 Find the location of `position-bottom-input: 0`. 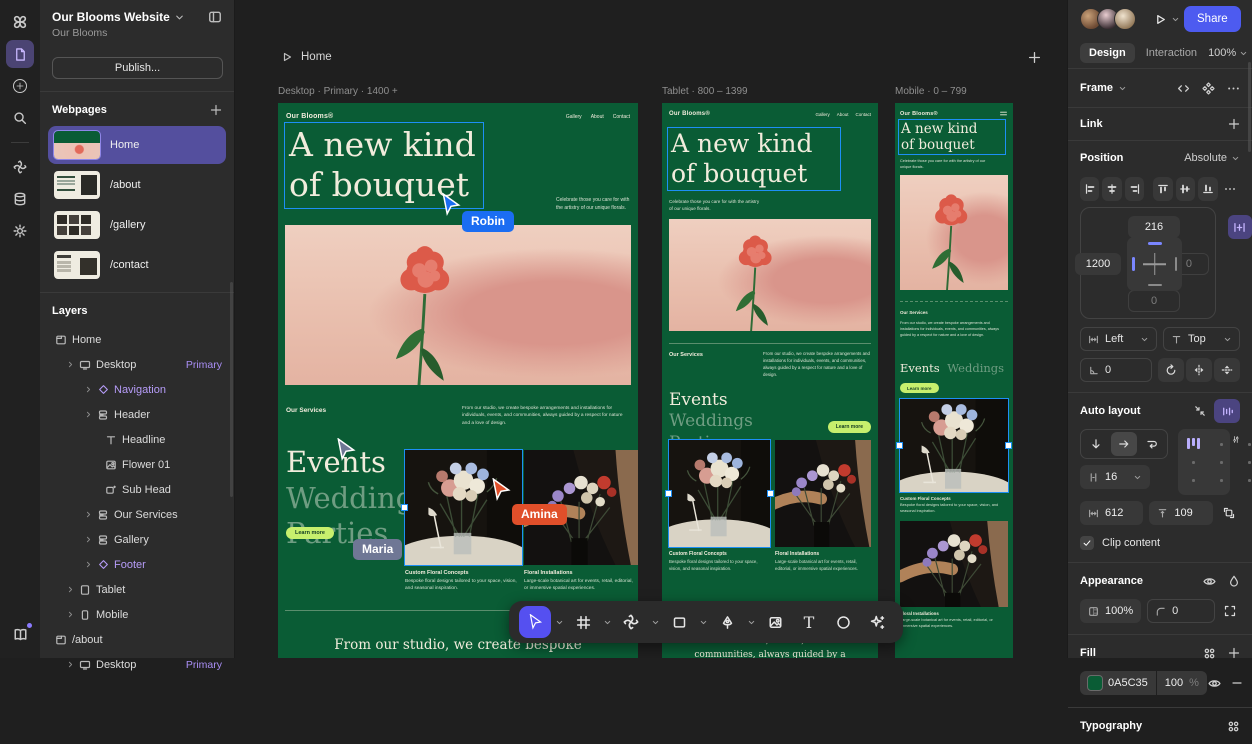

position-bottom-input: 0 is located at coordinates (1154, 301).